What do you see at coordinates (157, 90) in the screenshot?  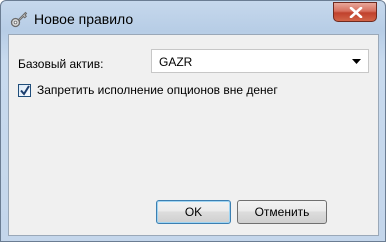 I see `disallow-otm-label: Запретить исполнение опционов вне денег` at bounding box center [157, 90].